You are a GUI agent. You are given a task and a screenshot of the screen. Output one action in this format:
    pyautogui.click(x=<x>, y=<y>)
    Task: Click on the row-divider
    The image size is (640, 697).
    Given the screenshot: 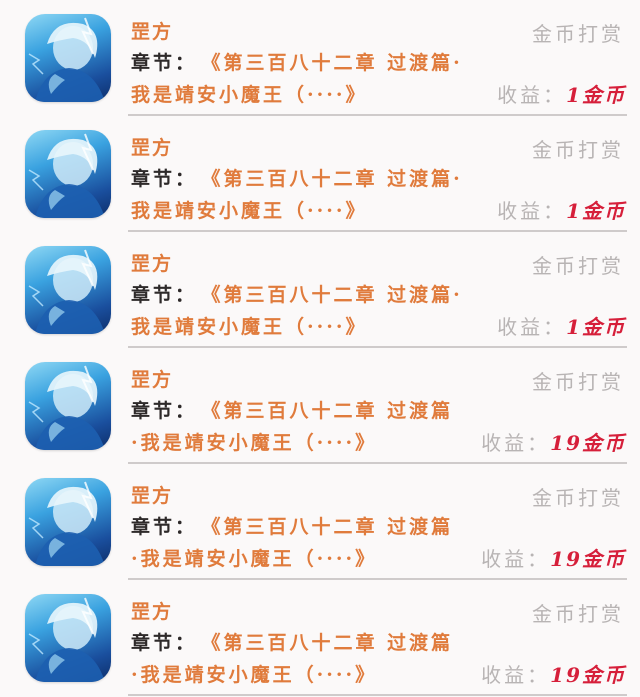 What is the action you would take?
    pyautogui.click(x=377, y=695)
    